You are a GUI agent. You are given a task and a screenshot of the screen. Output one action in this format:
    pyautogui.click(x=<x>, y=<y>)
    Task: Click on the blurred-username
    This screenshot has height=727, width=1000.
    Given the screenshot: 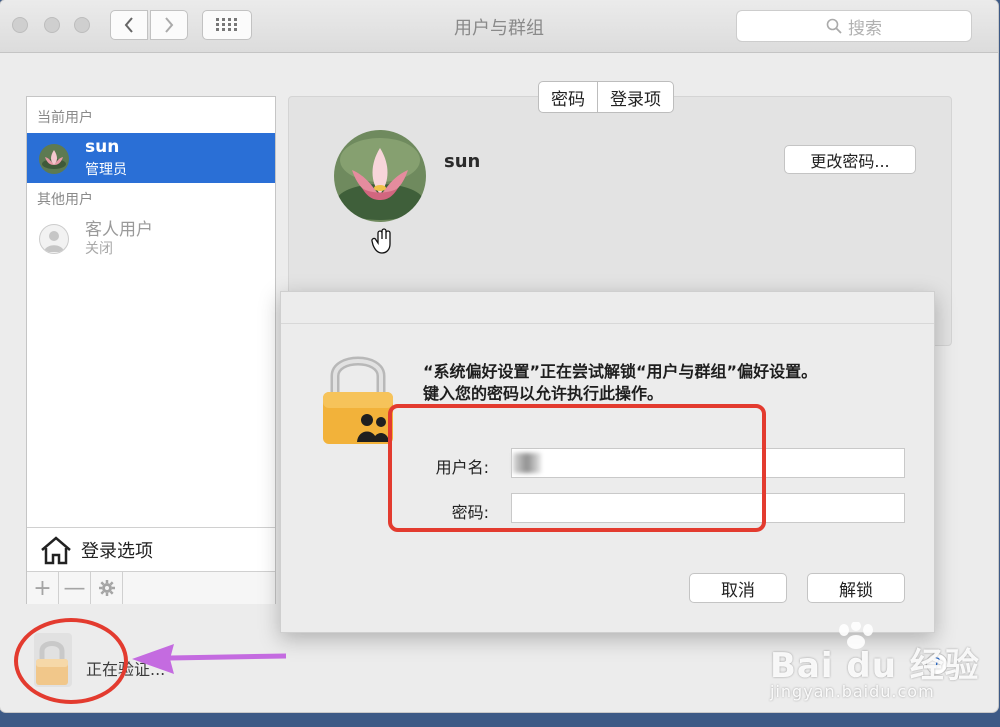 What is the action you would take?
    pyautogui.click(x=527, y=463)
    